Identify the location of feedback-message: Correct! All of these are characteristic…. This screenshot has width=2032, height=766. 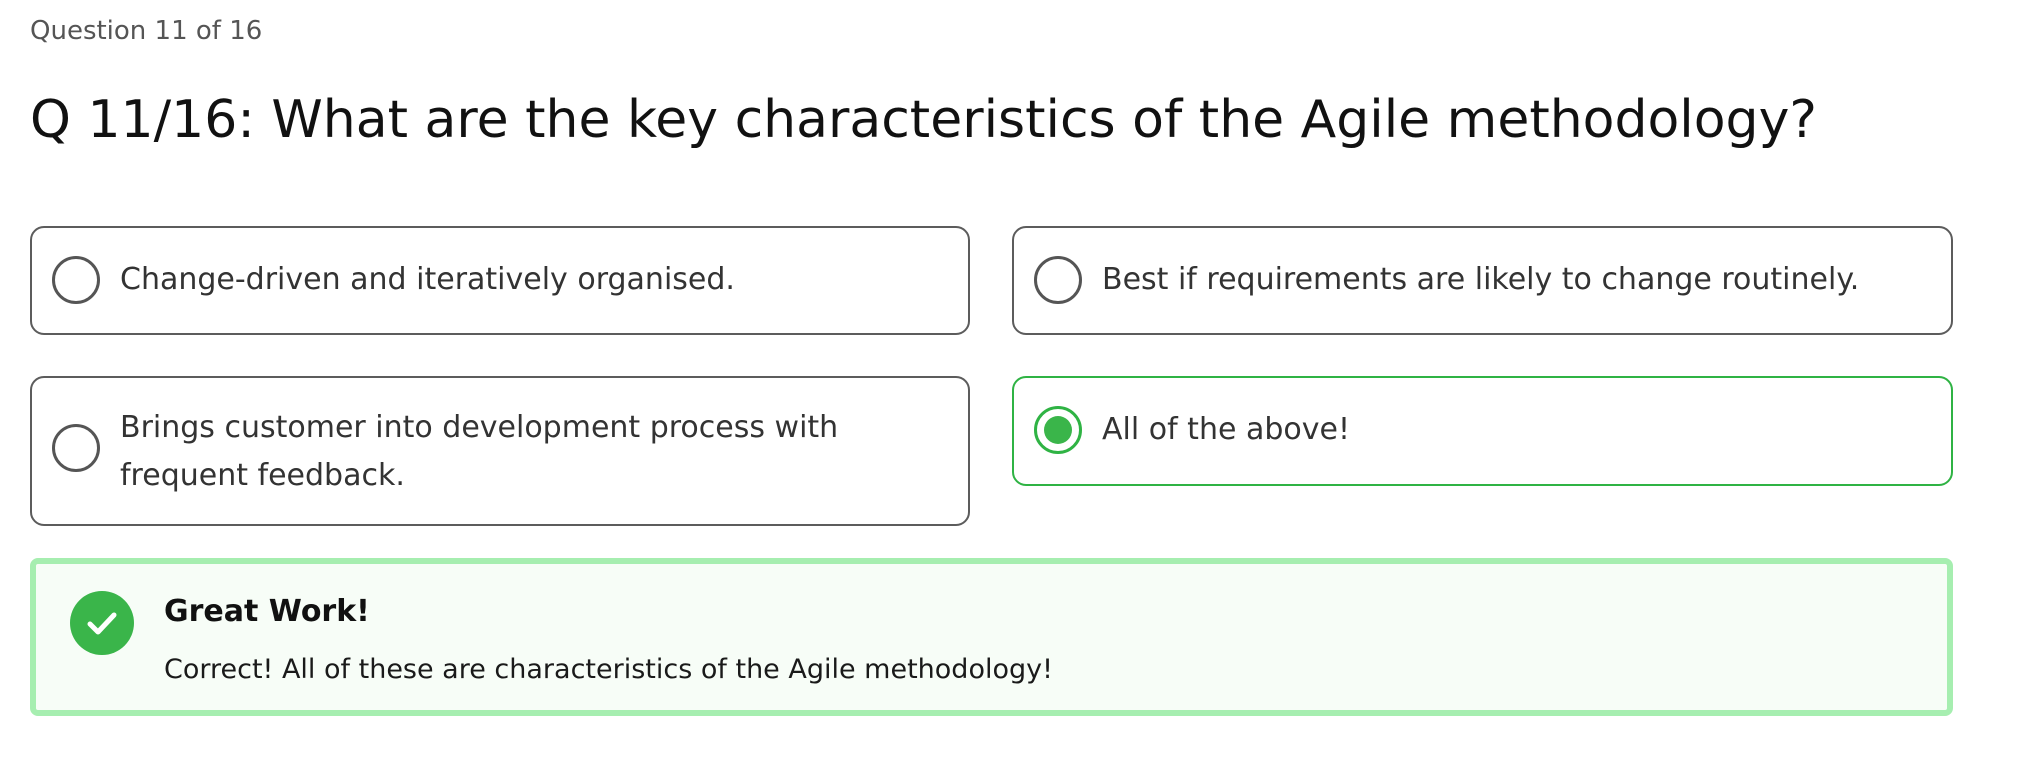
(608, 669).